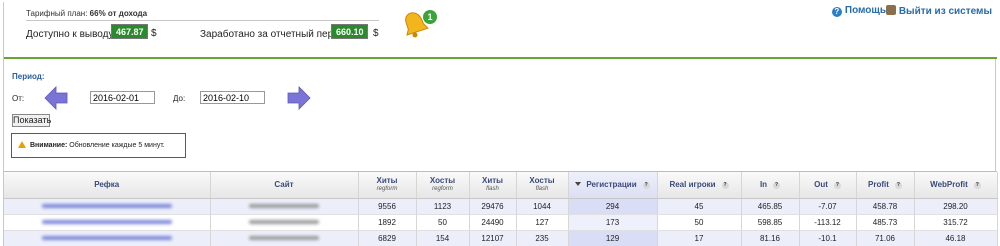  What do you see at coordinates (154, 33) in the screenshot?
I see `available-currency: $` at bounding box center [154, 33].